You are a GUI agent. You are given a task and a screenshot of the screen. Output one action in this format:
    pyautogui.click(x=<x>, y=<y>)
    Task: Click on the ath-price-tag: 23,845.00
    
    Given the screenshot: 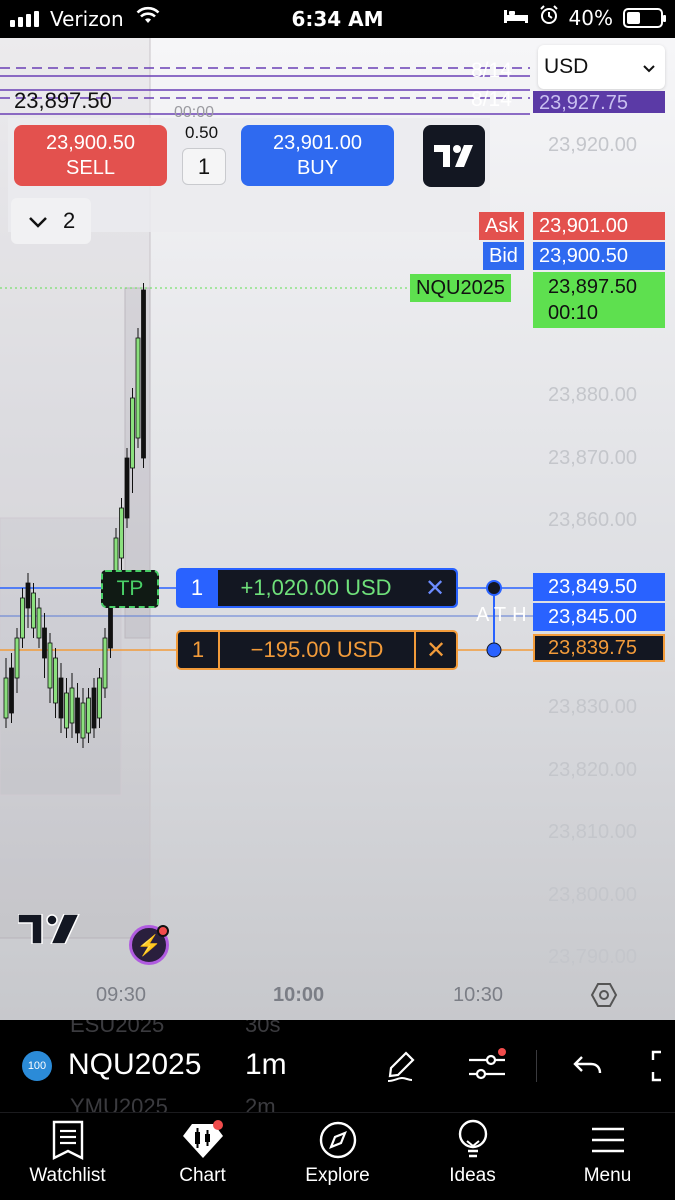 What is the action you would take?
    pyautogui.click(x=599, y=617)
    